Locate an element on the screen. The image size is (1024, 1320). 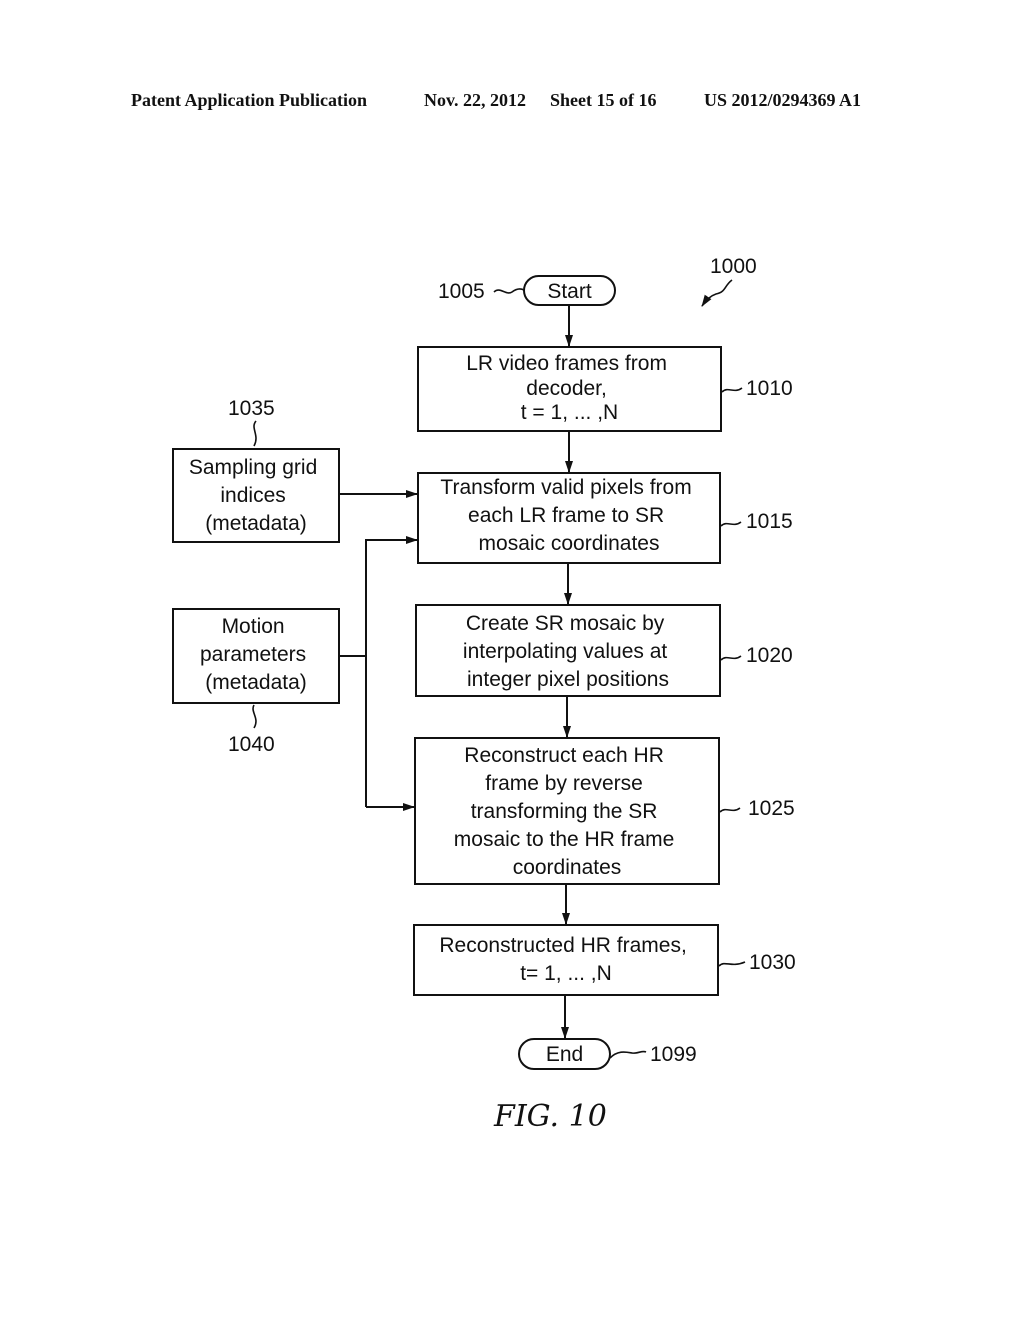
step-1025-ref: 1025 is located at coordinates (771, 808).